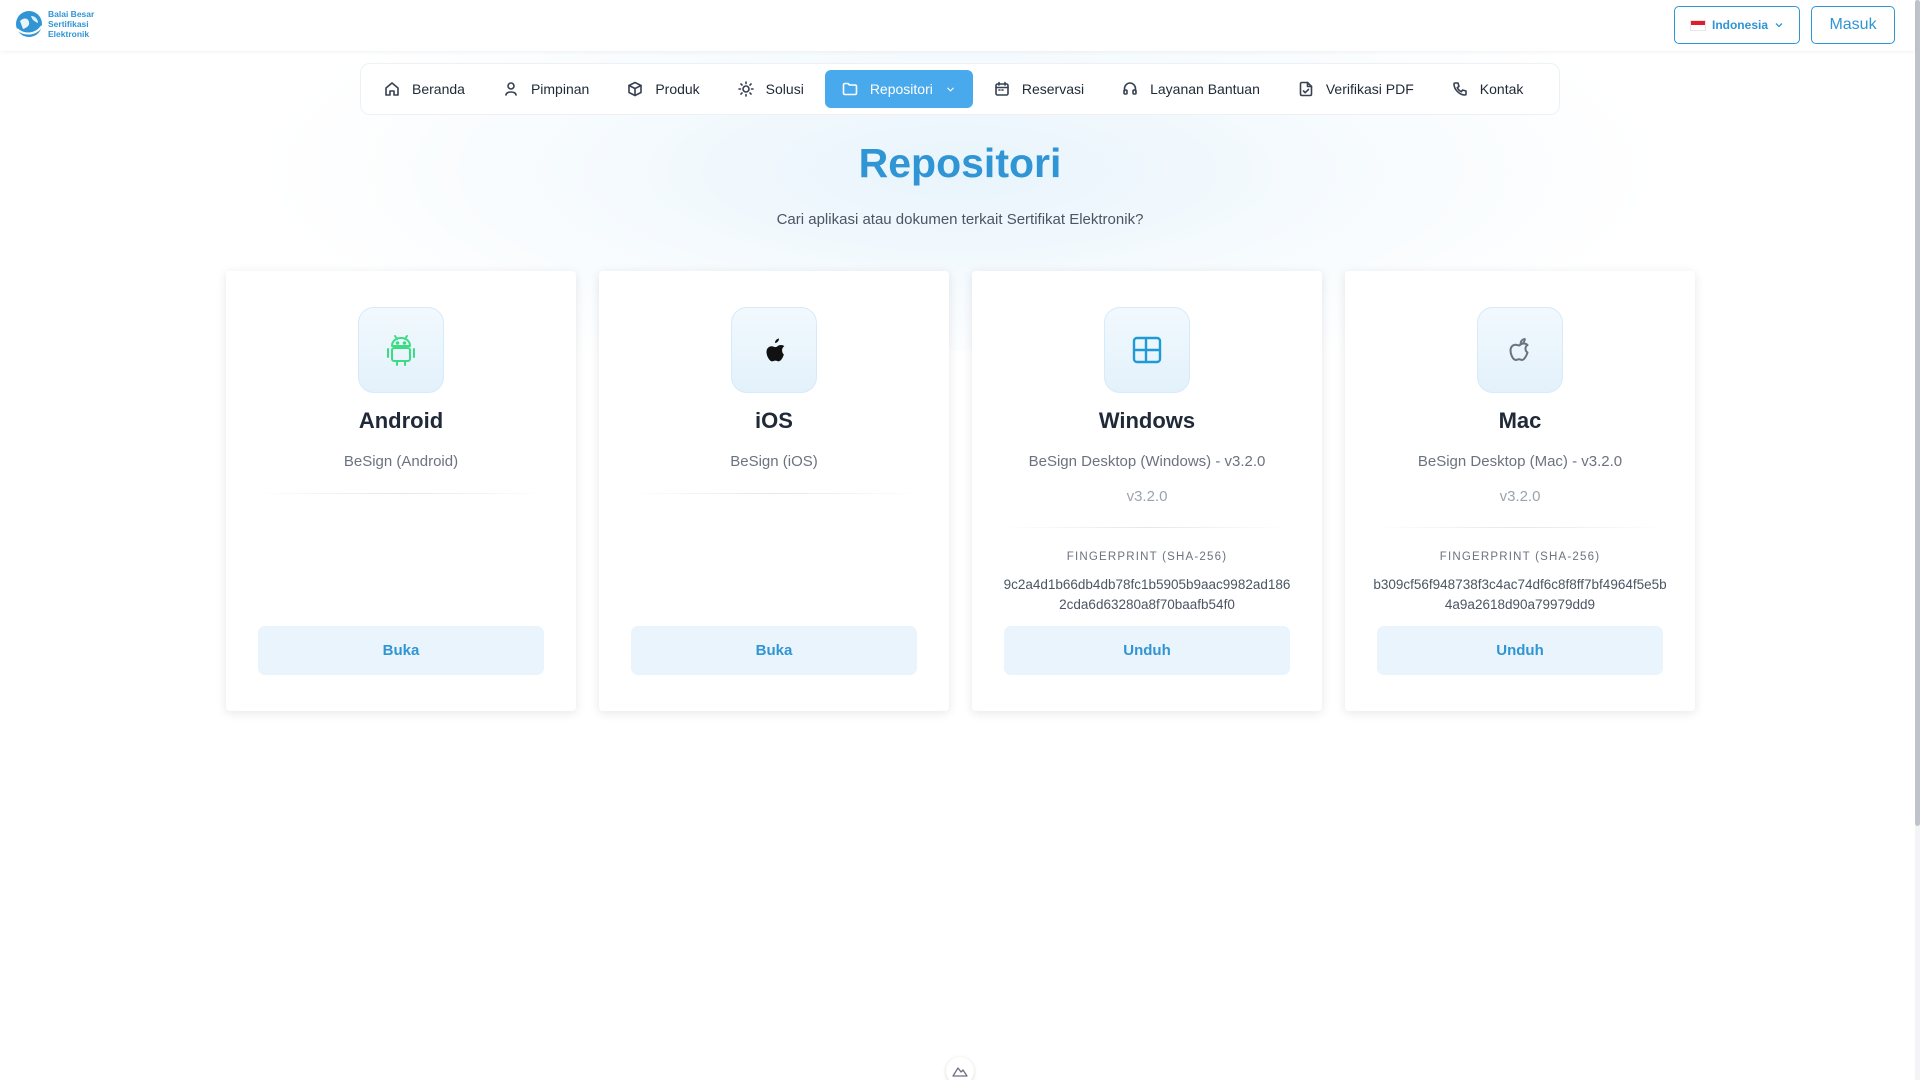 Image resolution: width=1920 pixels, height=1080 pixels. I want to click on nav-item-beranda: Beranda, so click(424, 89).